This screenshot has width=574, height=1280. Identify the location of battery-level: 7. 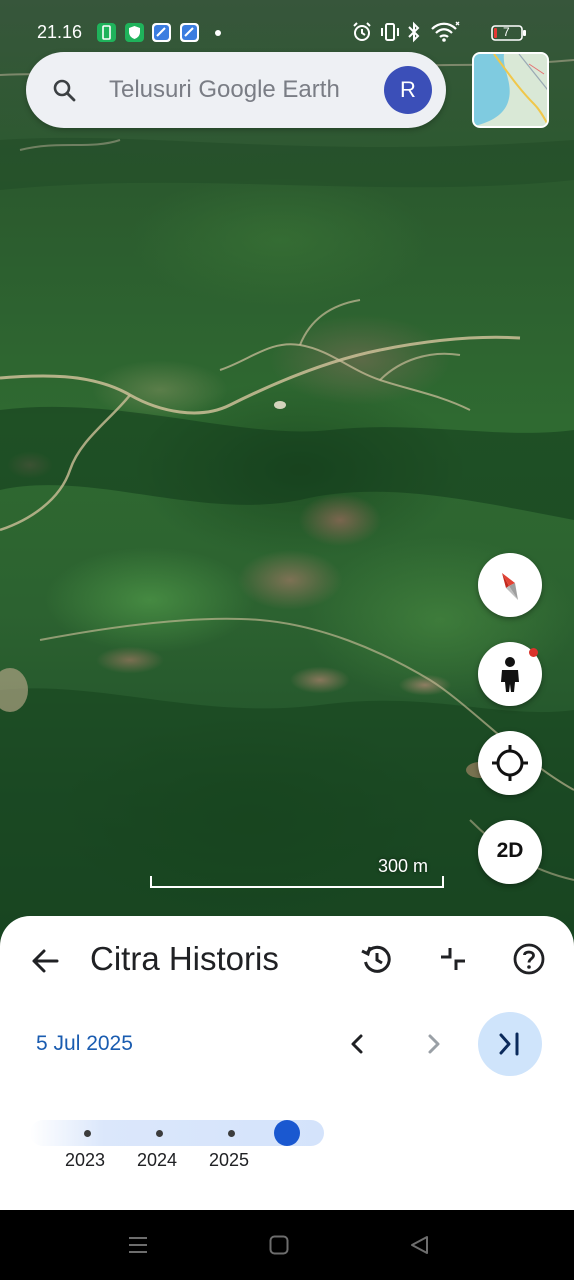
(506, 32).